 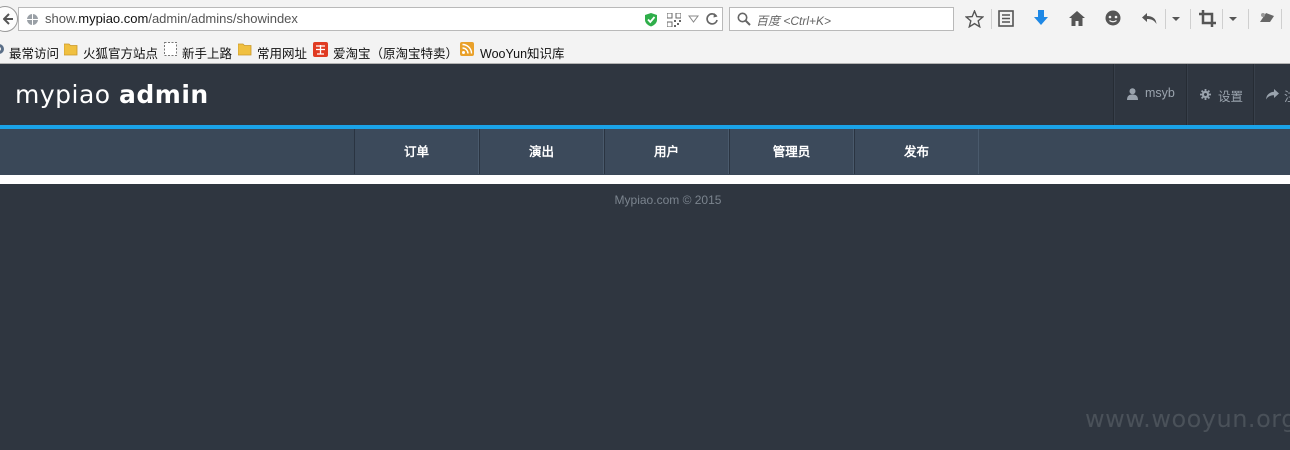 What do you see at coordinates (120, 52) in the screenshot?
I see `bookmark-firefox-site: 火狐官方站点` at bounding box center [120, 52].